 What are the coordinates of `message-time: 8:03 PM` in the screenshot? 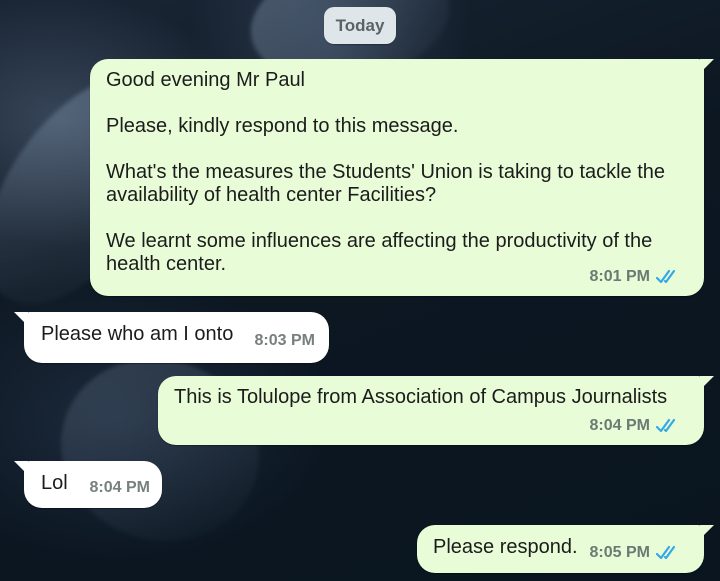 It's located at (284, 340).